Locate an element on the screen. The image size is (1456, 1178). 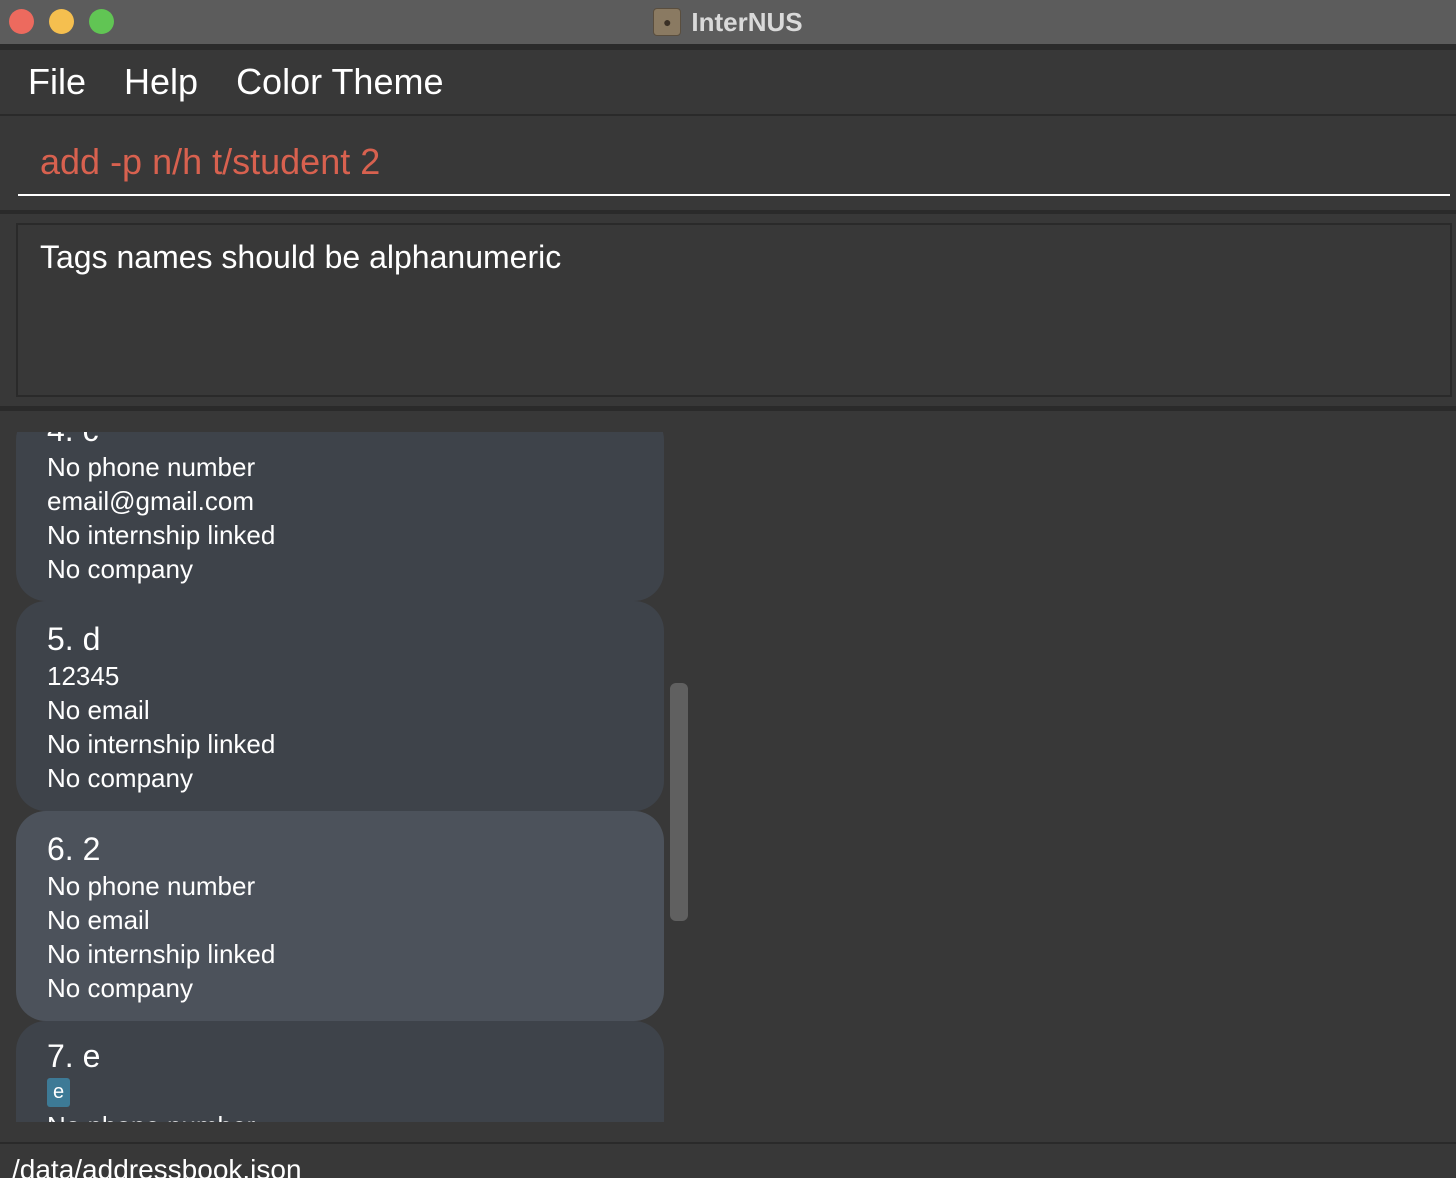
person-card: 7. e e No phone number is located at coordinates (340, 1071).